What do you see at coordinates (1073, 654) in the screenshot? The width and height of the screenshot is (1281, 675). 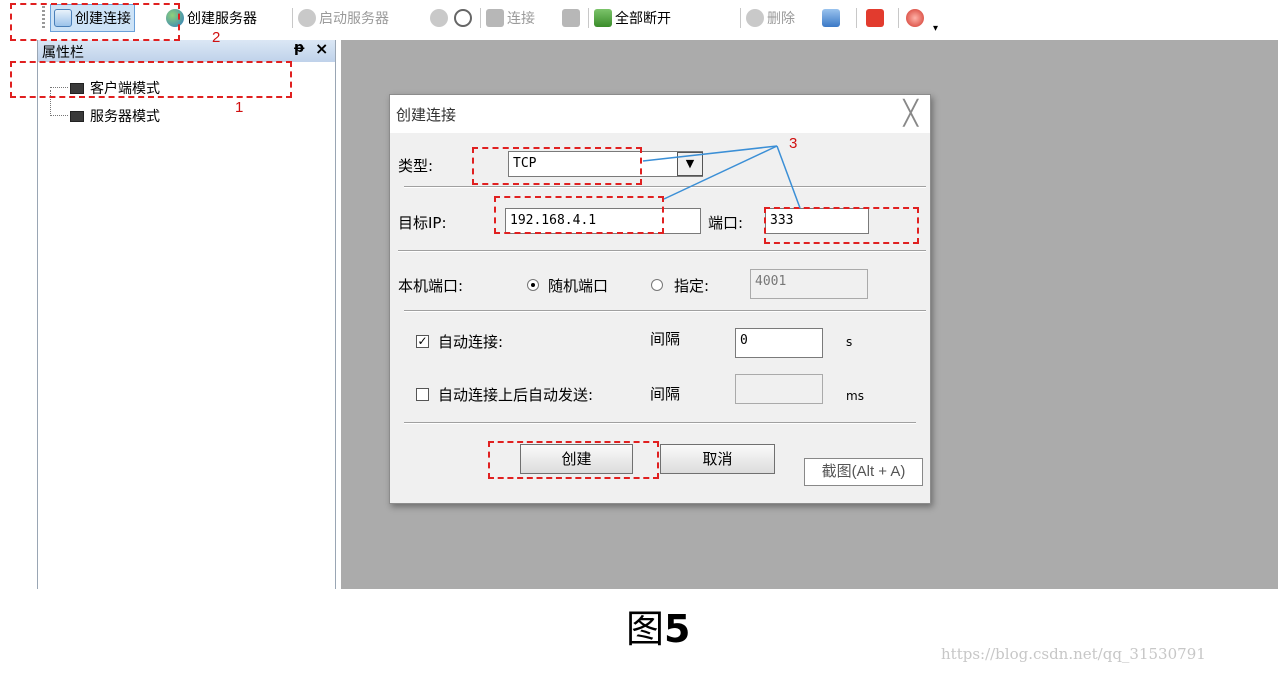 I see `watermark: https://blog.csdn.net/qq_31530791` at bounding box center [1073, 654].